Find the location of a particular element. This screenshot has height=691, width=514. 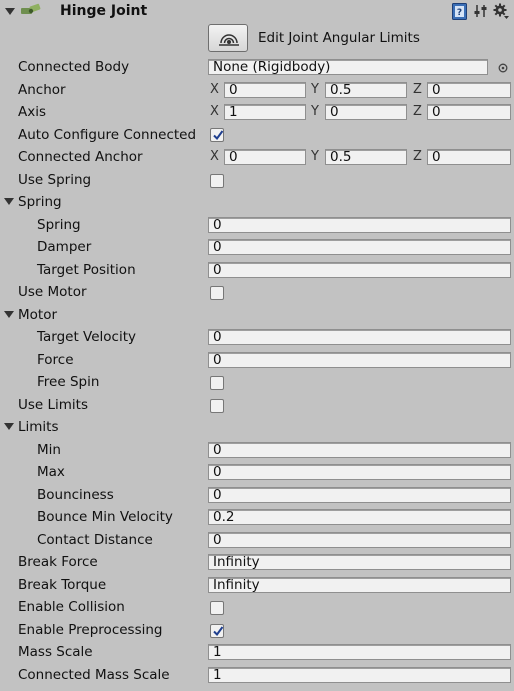

mass-scale-label: Mass Scale is located at coordinates (55, 652).